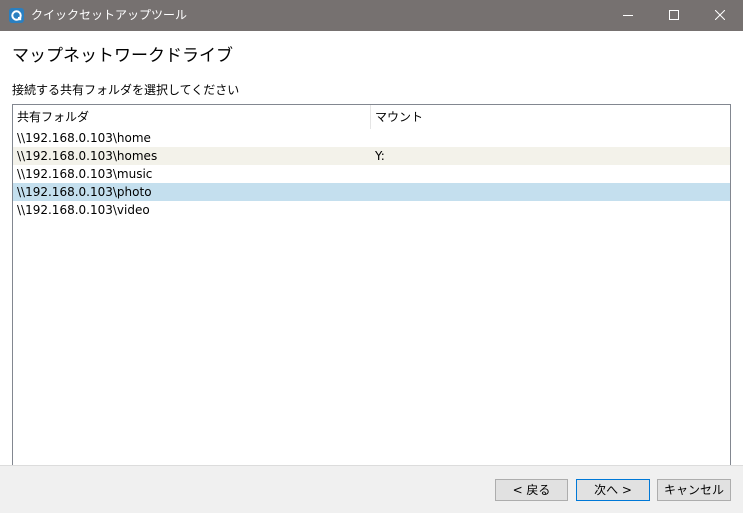 The image size is (743, 513). I want to click on instruction-text: 接続する共有フォルダを選択してください, so click(126, 90).